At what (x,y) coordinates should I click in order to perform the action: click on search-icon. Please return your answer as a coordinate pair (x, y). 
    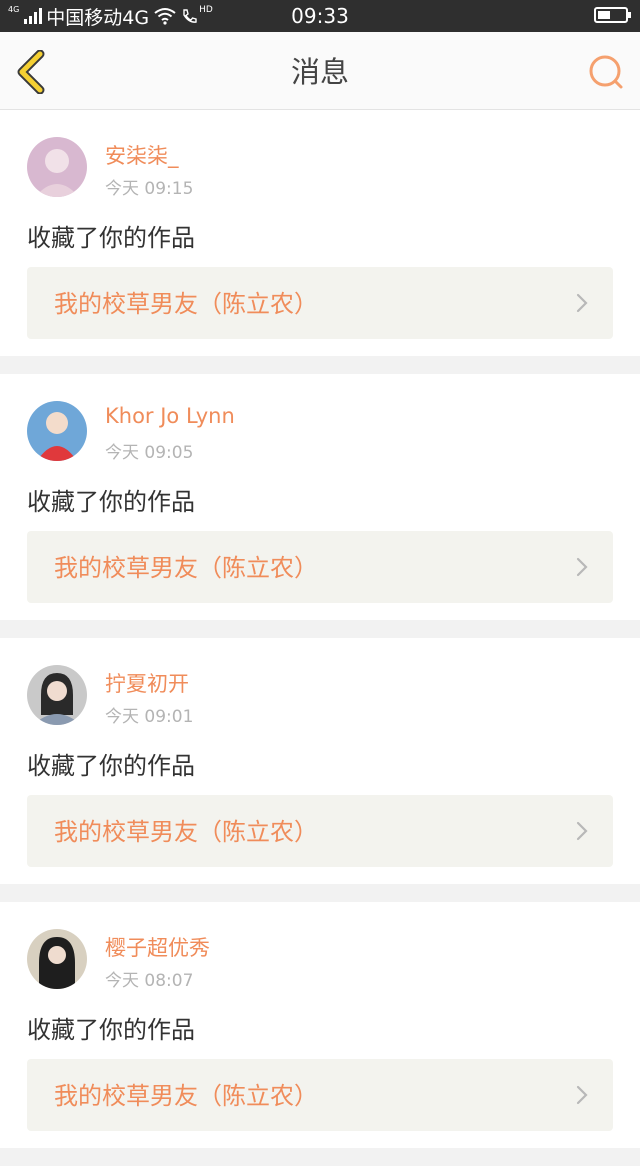
    Looking at the image, I should click on (606, 72).